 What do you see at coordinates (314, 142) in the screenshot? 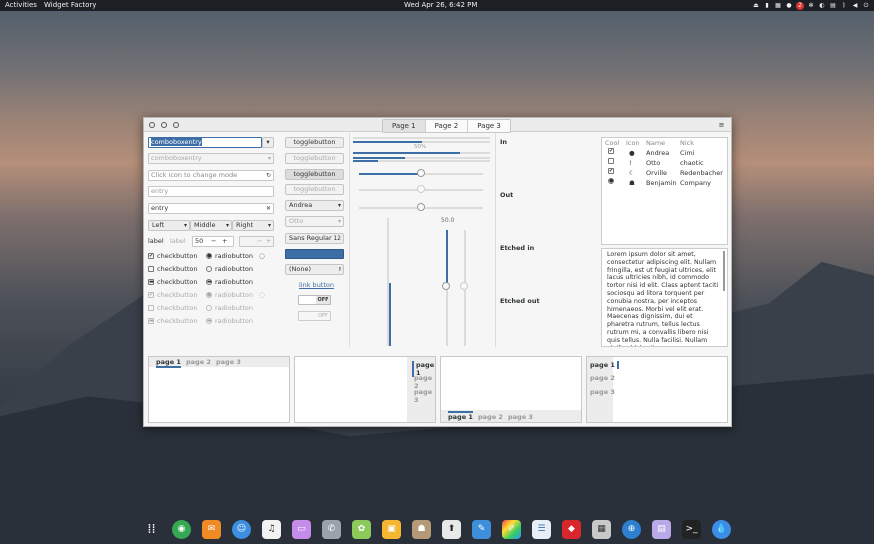
I see `togglebutton-1: togglebutton` at bounding box center [314, 142].